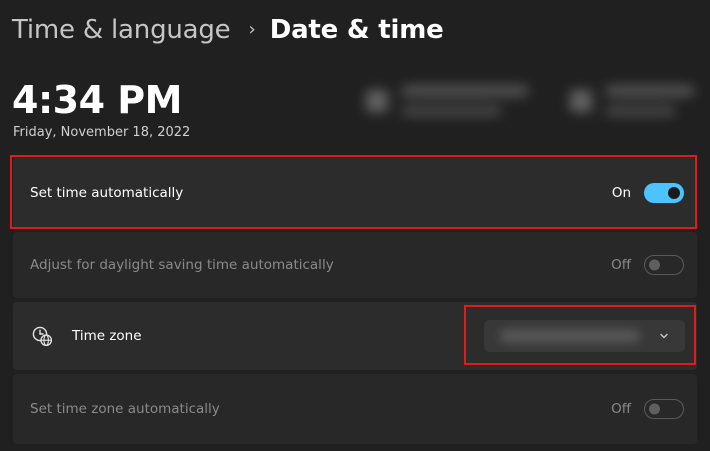  I want to click on breadcrumb: Time & language › Date & time, so click(228, 30).